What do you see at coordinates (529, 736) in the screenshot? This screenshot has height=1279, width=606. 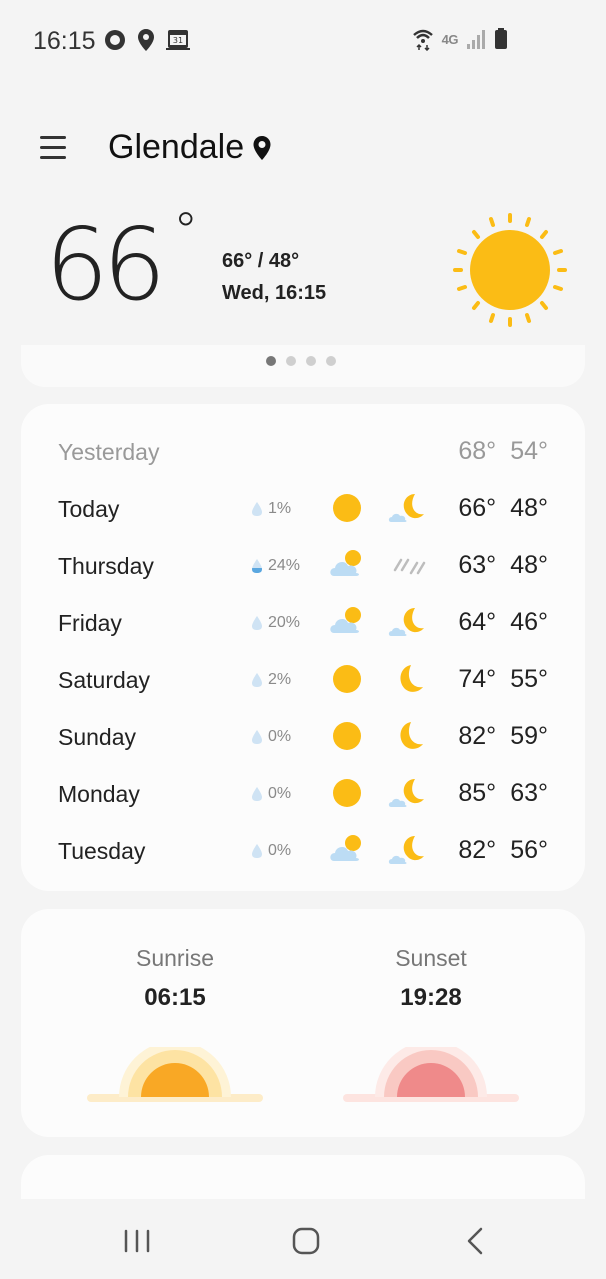 I see `low-temp: 59°` at bounding box center [529, 736].